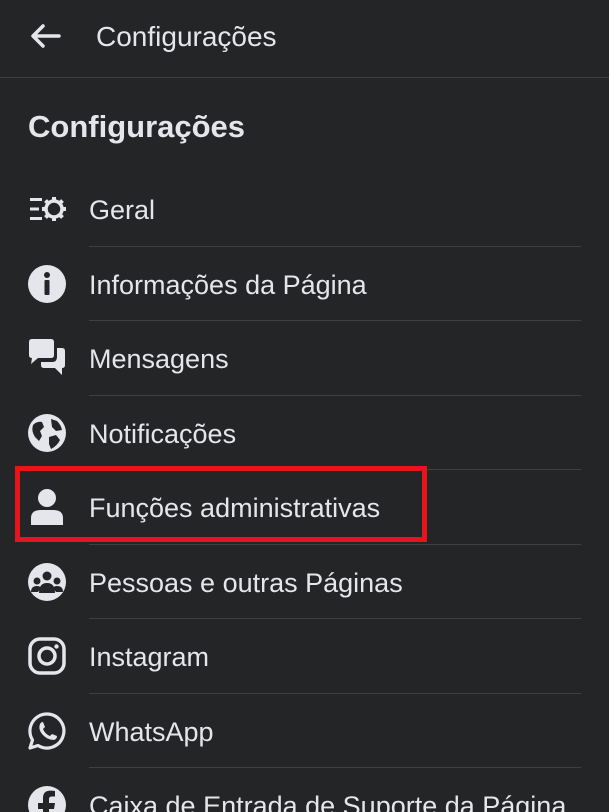 The width and height of the screenshot is (609, 812). What do you see at coordinates (304, 656) in the screenshot?
I see `menu-item-instagram: Instagram` at bounding box center [304, 656].